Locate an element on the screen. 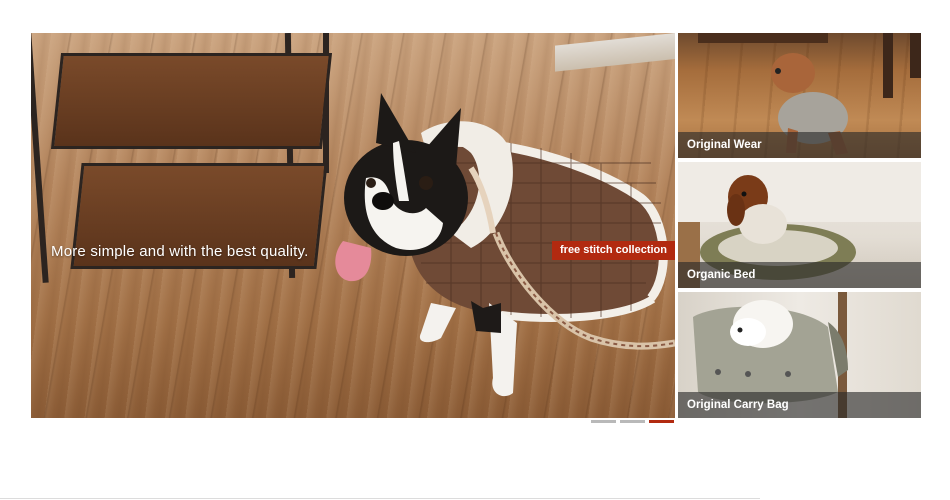  thumbnail-caption: Original Wear is located at coordinates (799, 145).